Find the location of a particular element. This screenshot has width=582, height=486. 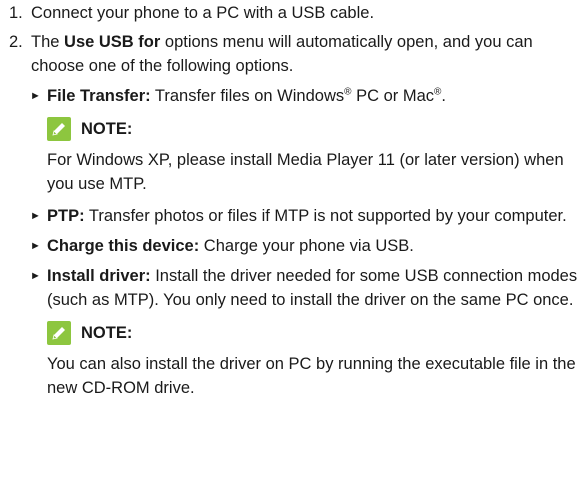

step-text-pre: The is located at coordinates (48, 42).